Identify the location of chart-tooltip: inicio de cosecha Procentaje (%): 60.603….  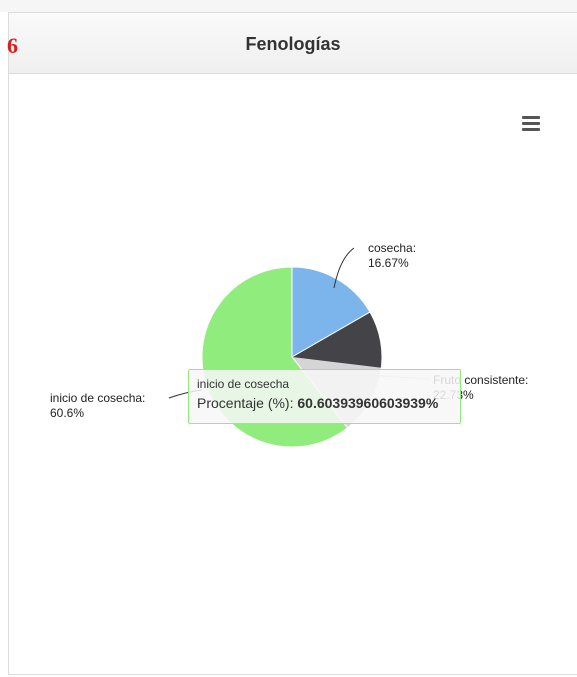
(324, 396).